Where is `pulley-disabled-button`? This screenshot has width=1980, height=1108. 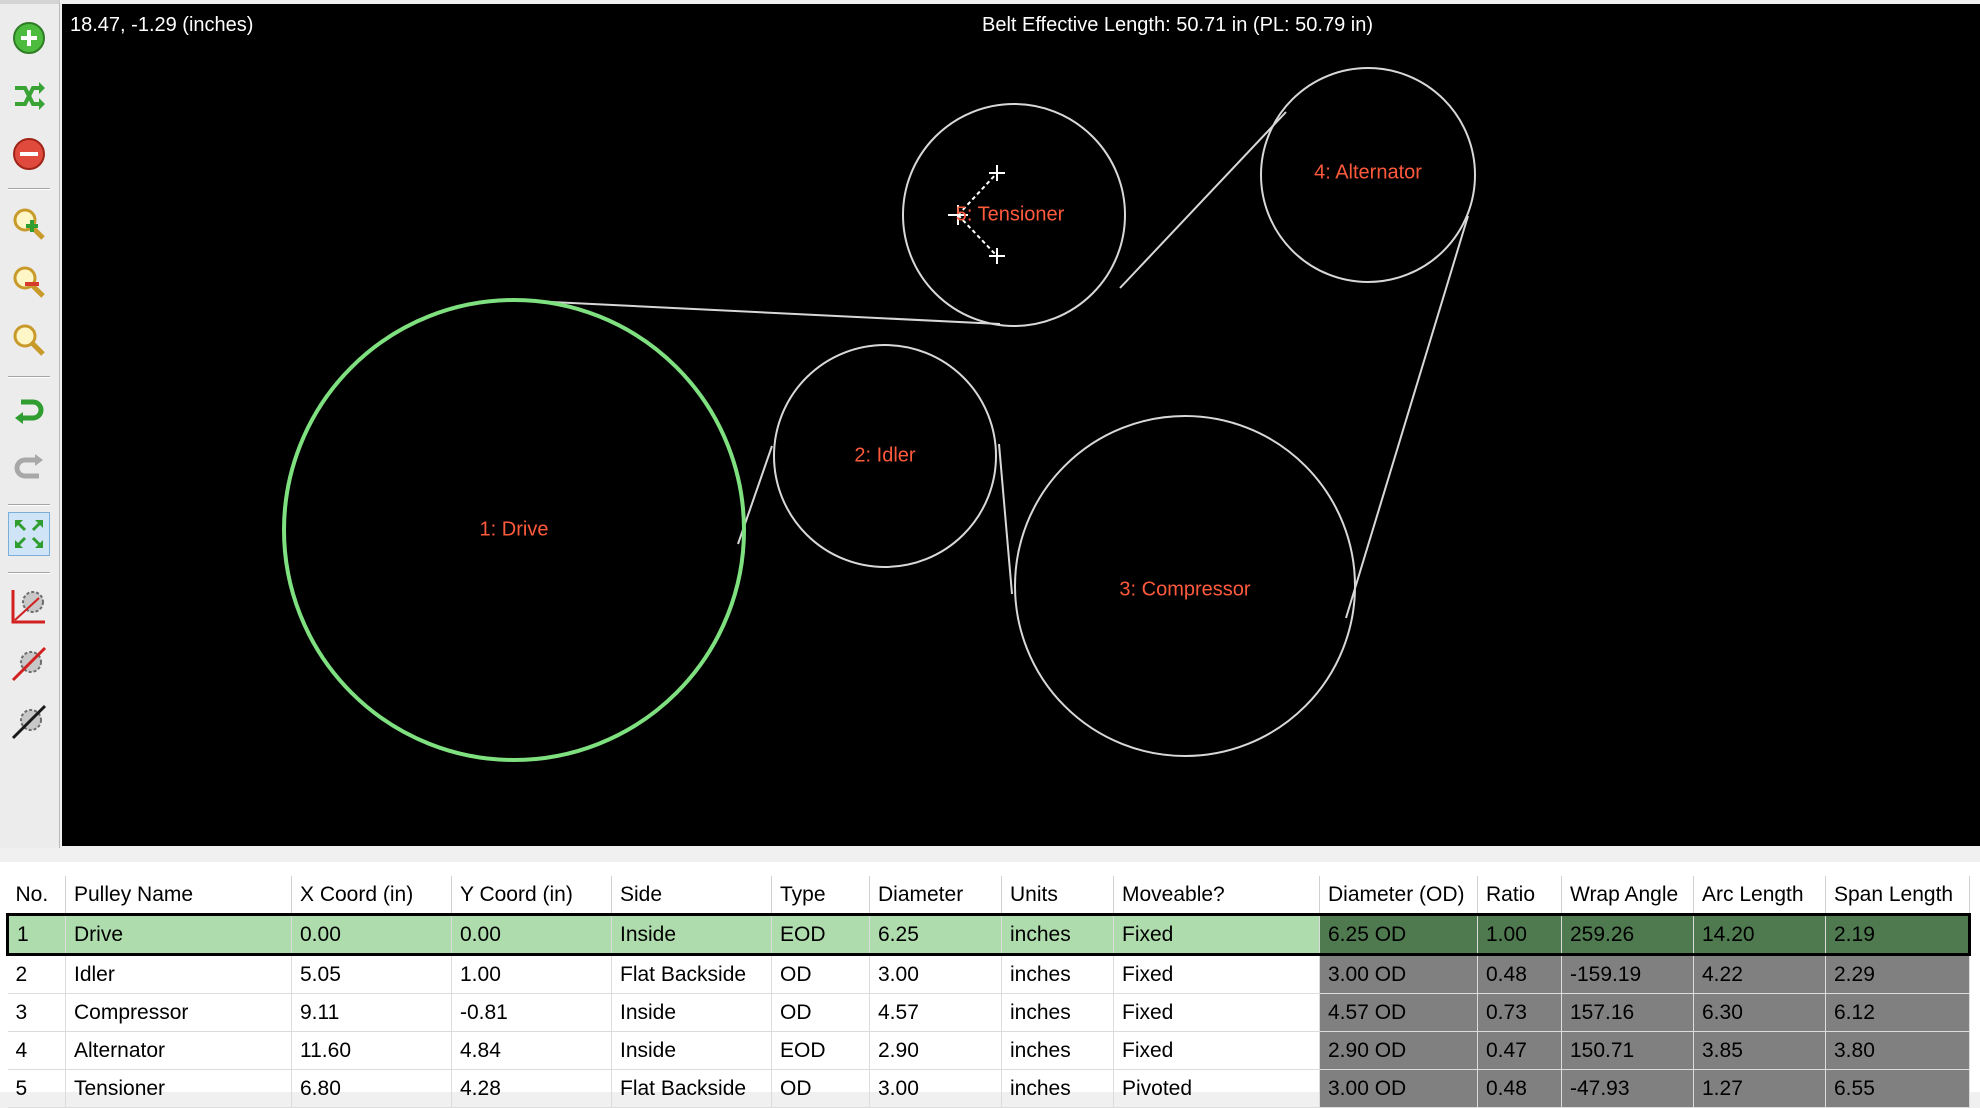
pulley-disabled-button is located at coordinates (29, 664).